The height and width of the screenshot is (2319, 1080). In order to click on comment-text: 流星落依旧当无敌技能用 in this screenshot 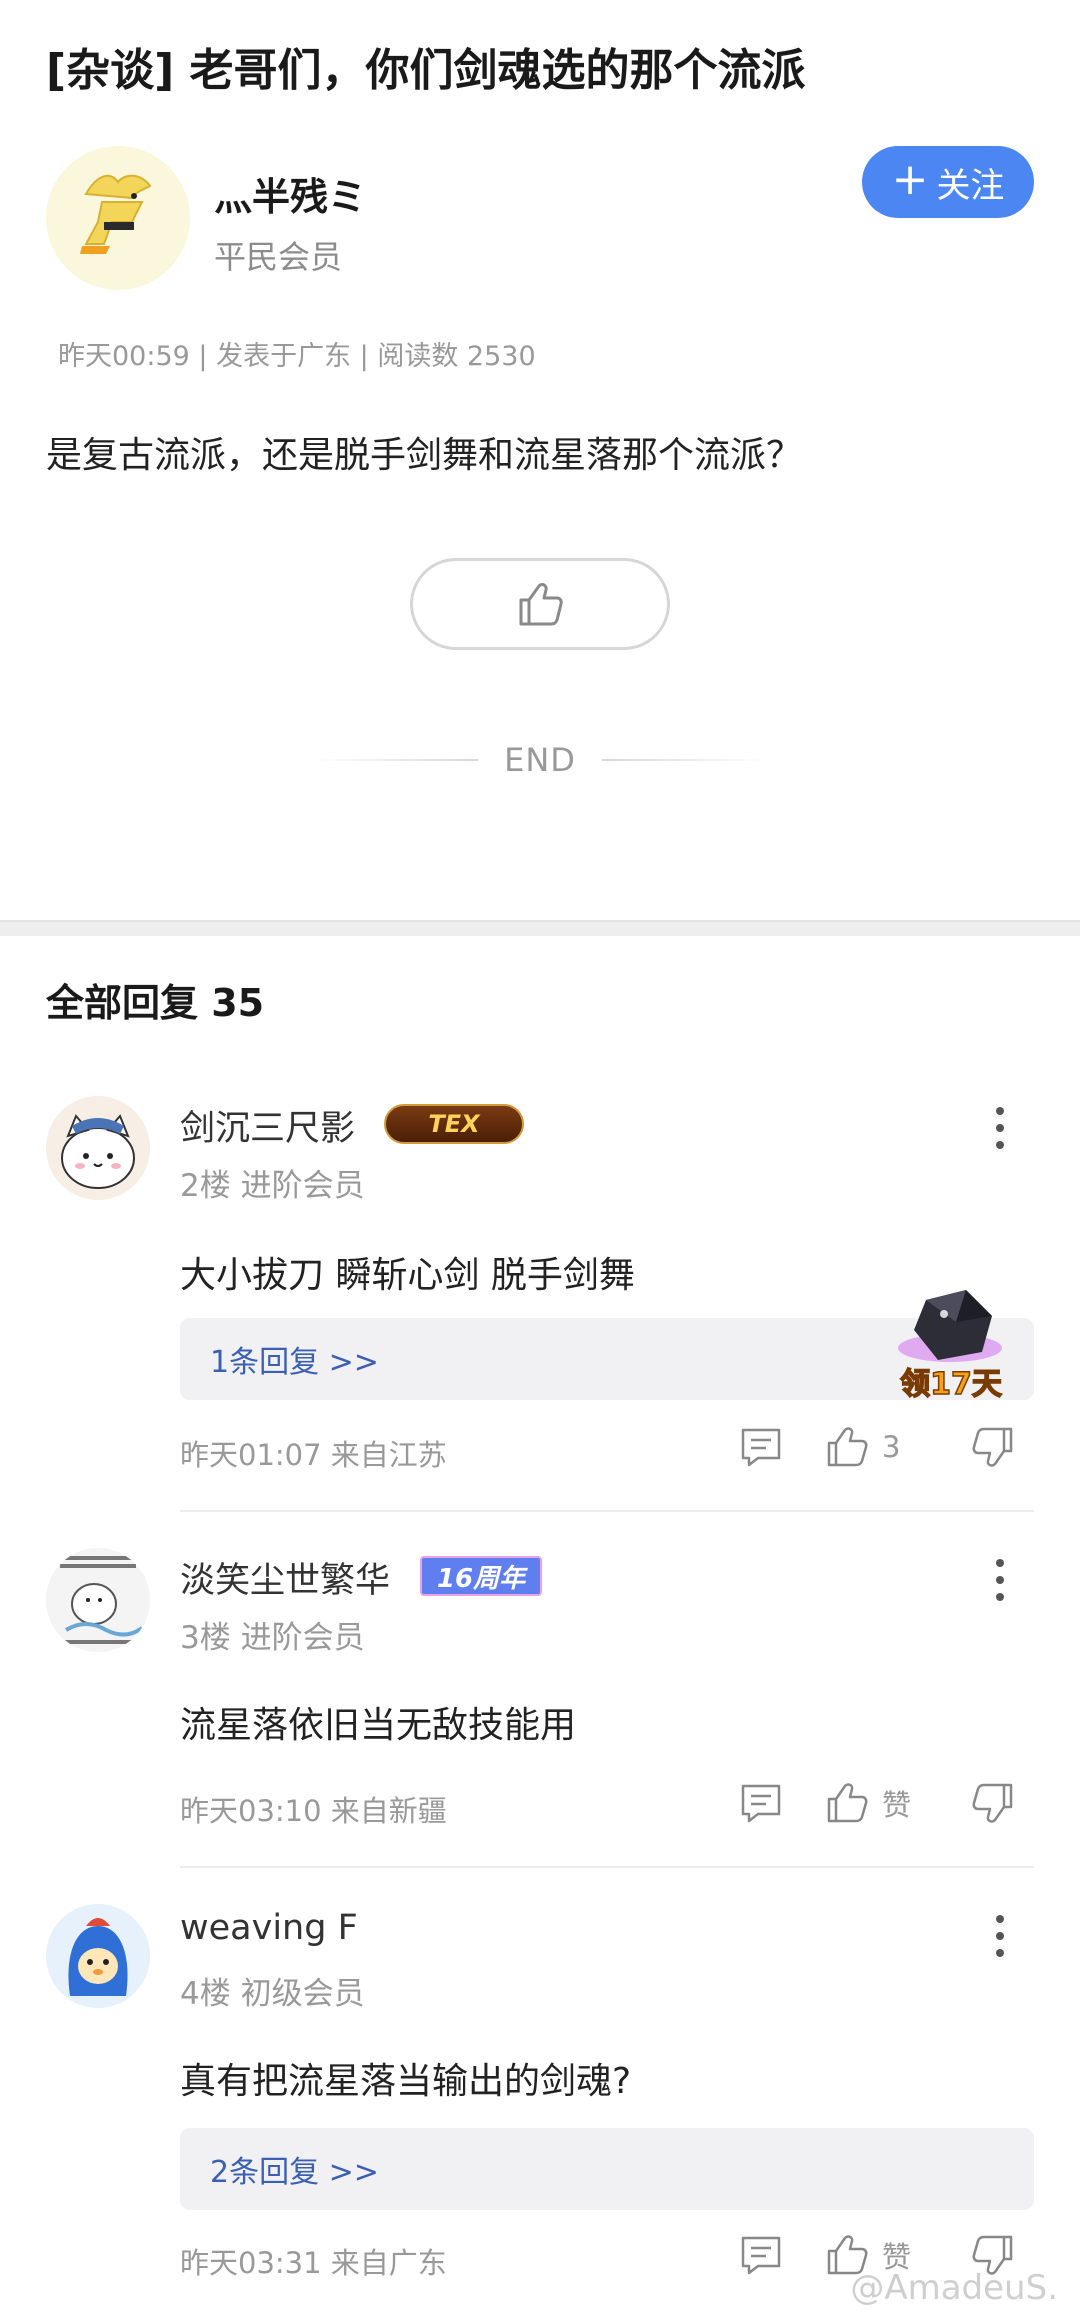, I will do `click(378, 1725)`.